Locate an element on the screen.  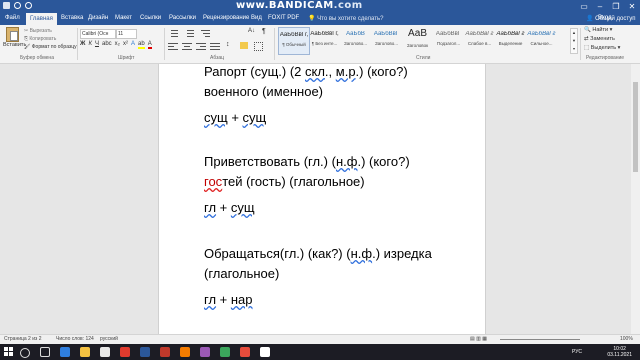
copy-button: ⎘ Копировать is located at coordinates (40, 39).